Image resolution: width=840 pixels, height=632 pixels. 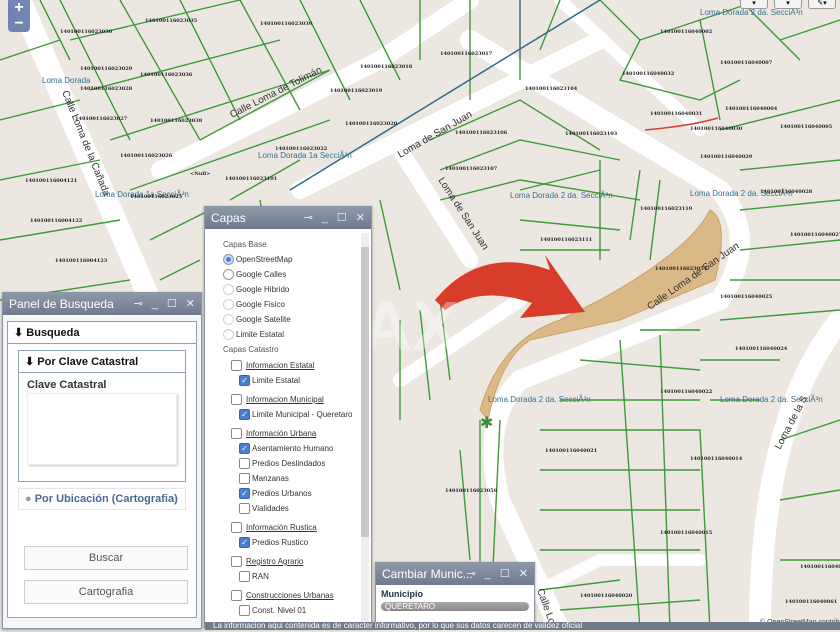 I want to click on layer-label: Asentamiento Humano, so click(x=293, y=448).